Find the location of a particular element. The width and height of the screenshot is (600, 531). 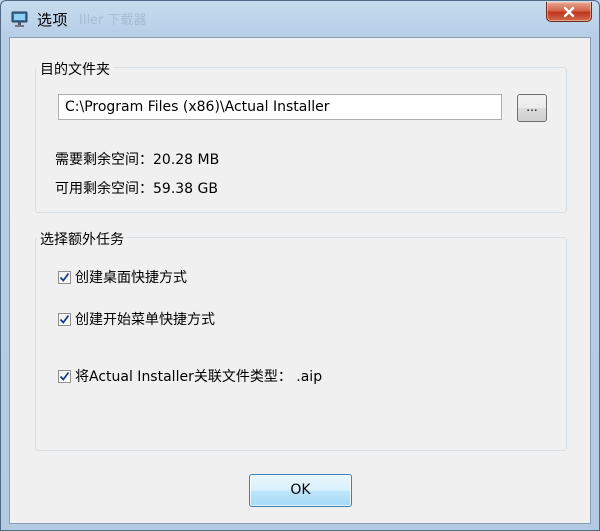

desktop-shortcut-label: 创建桌面快捷方式 is located at coordinates (131, 278).